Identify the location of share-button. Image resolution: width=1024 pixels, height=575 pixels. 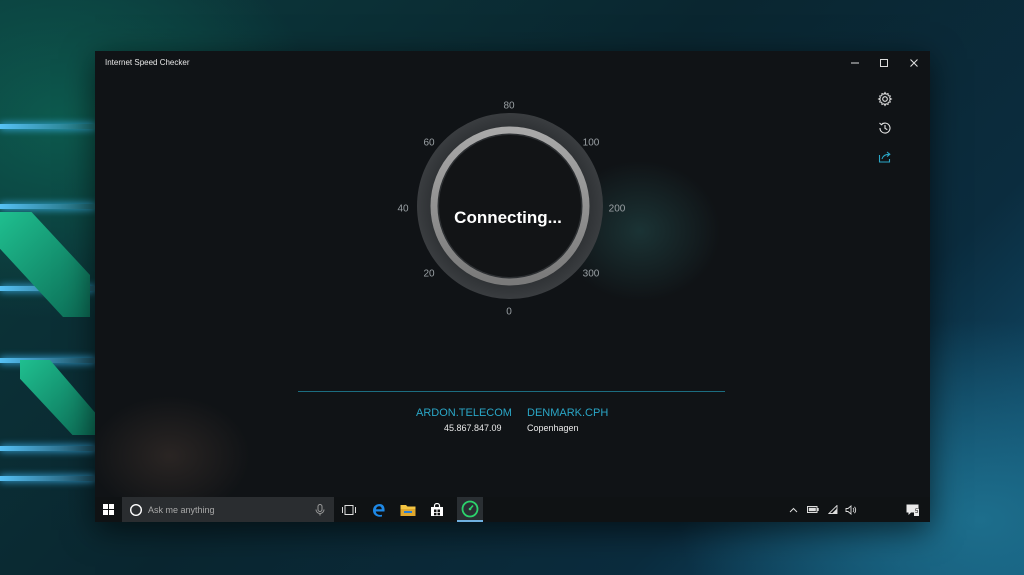
(885, 157).